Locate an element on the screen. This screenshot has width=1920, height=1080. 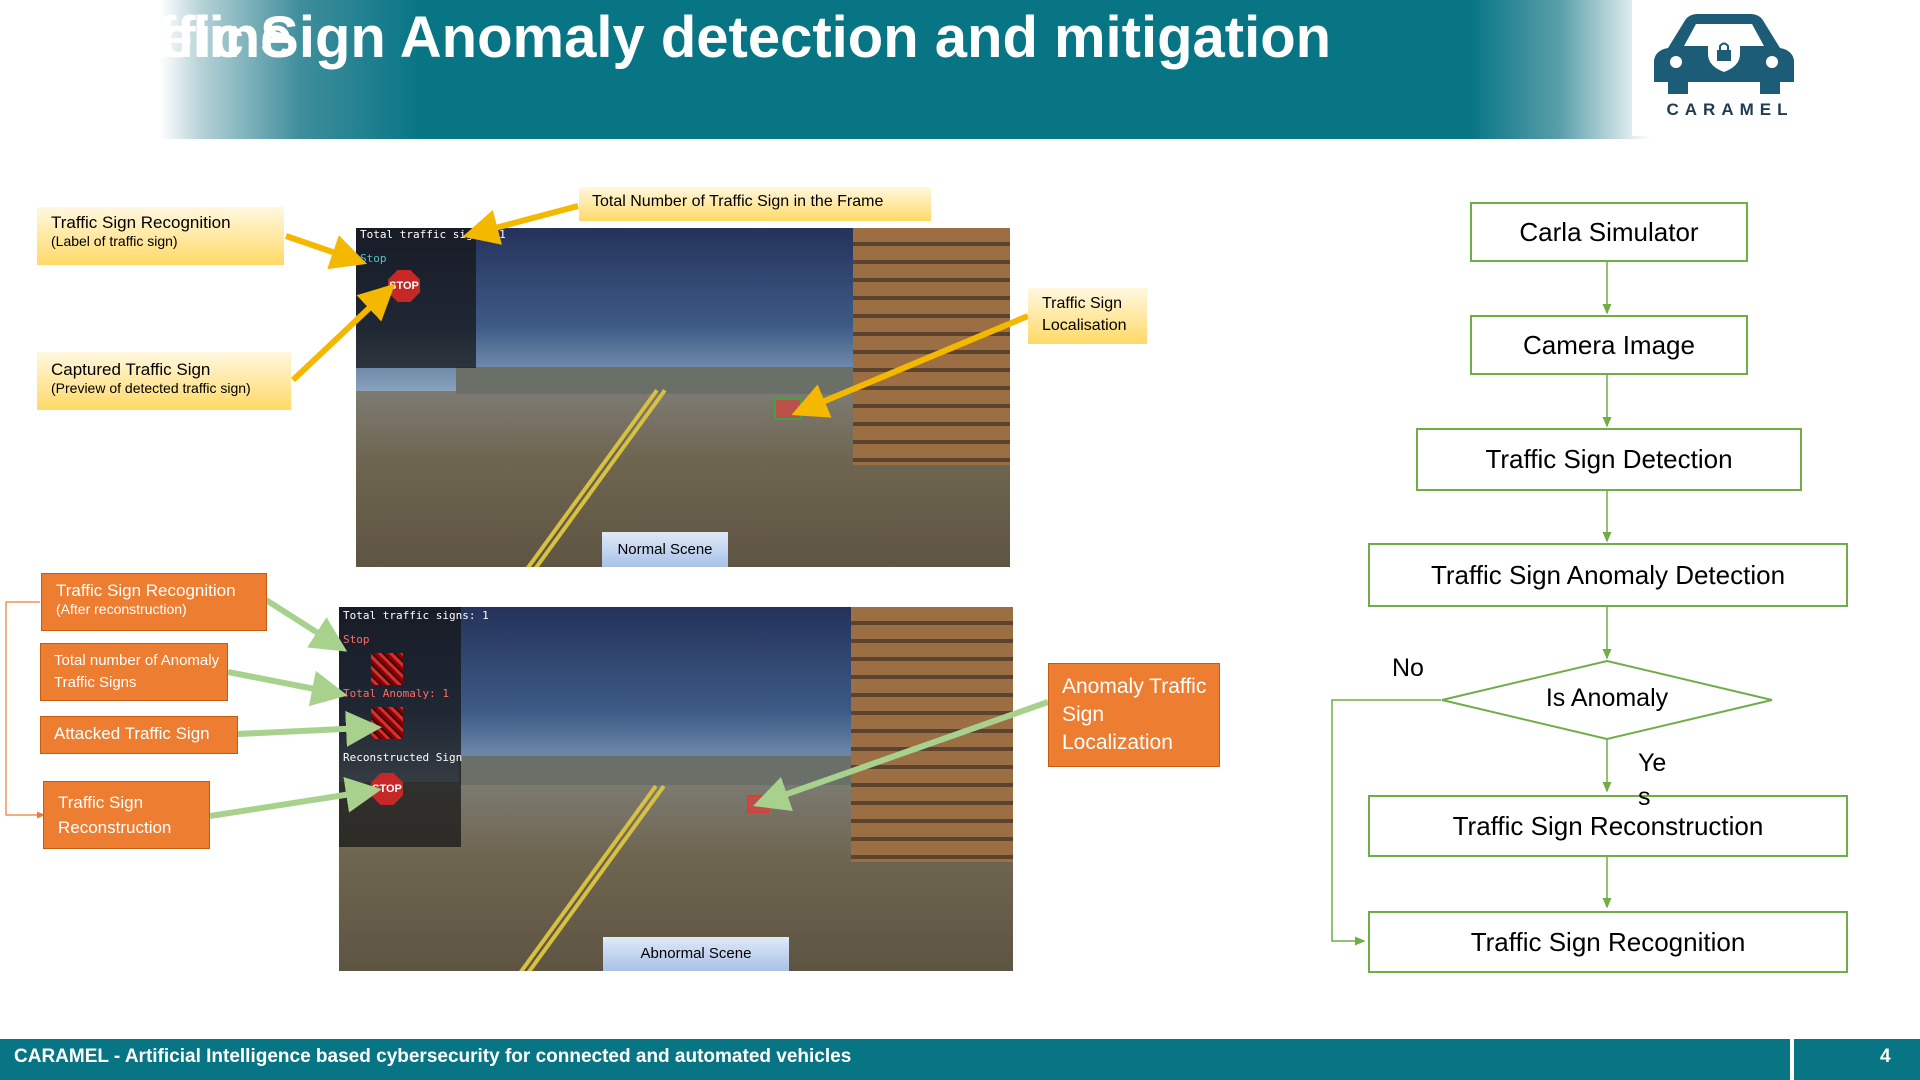
arrow-recognition-after is located at coordinates (306, 624).